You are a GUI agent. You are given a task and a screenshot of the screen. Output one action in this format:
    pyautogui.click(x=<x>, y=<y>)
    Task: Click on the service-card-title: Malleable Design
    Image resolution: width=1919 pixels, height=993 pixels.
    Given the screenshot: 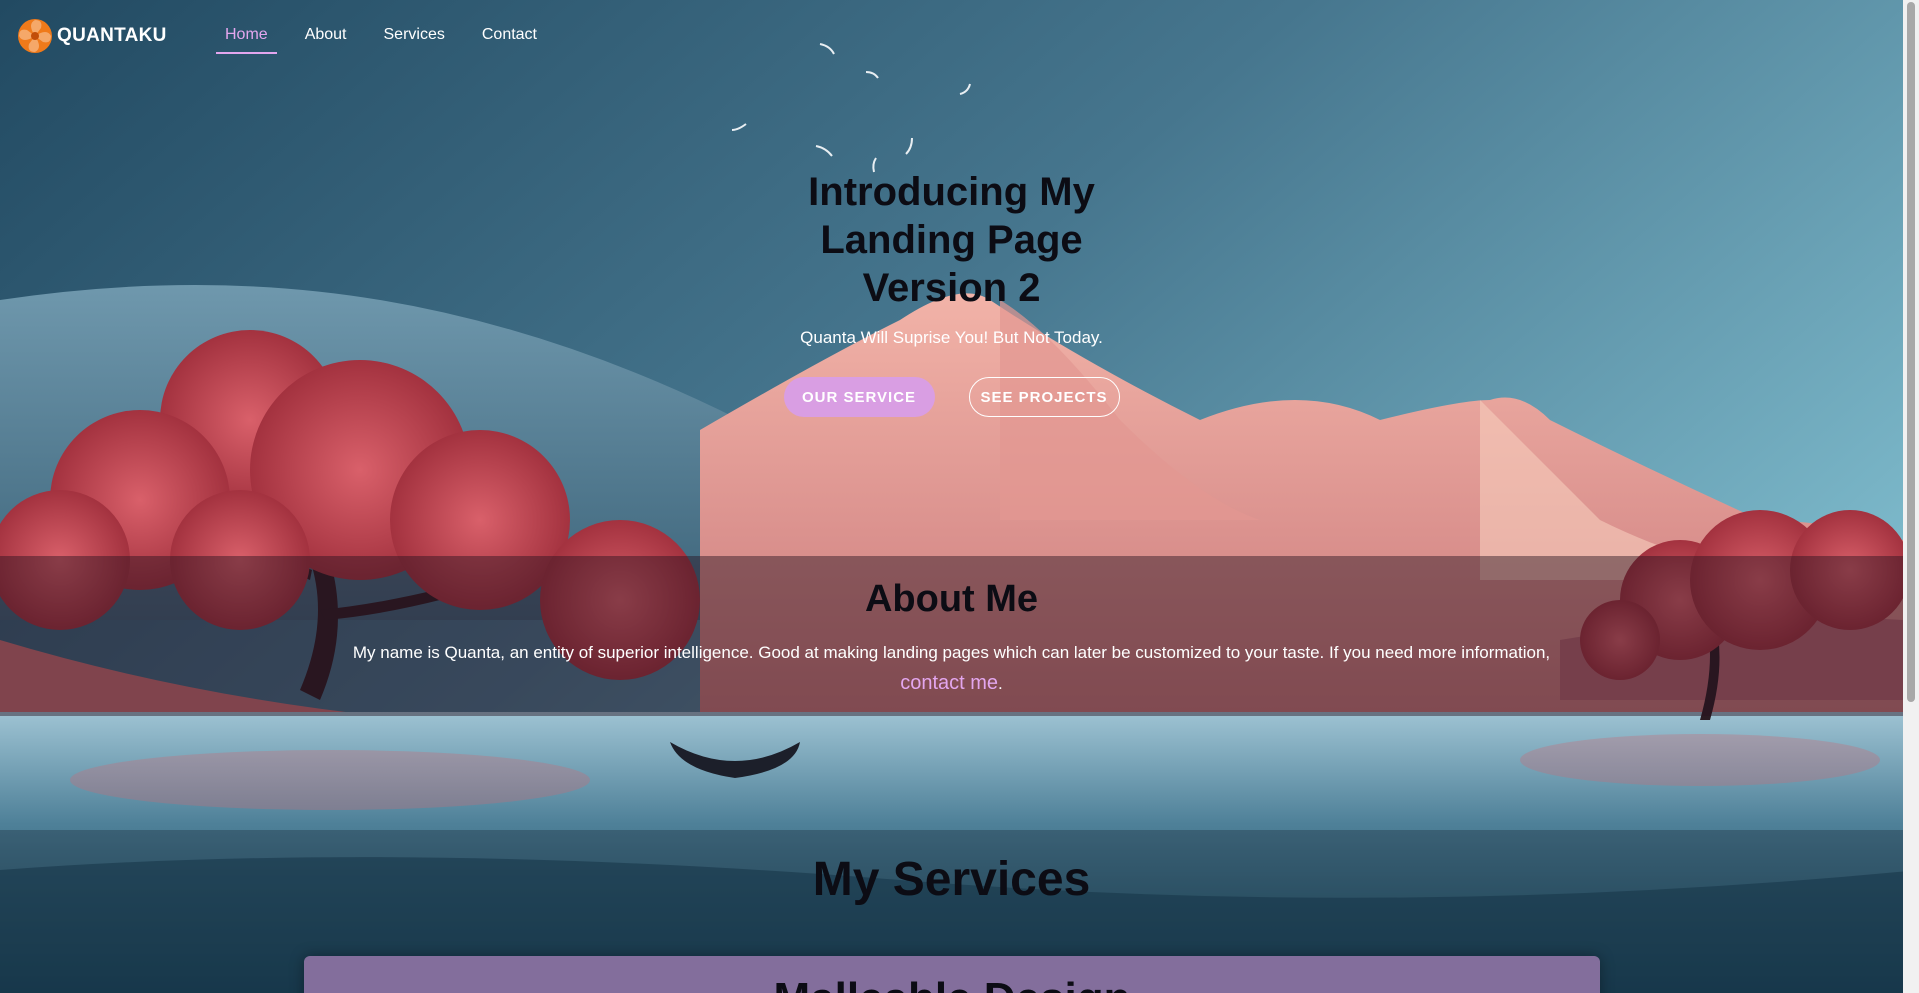 What is the action you would take?
    pyautogui.click(x=952, y=983)
    